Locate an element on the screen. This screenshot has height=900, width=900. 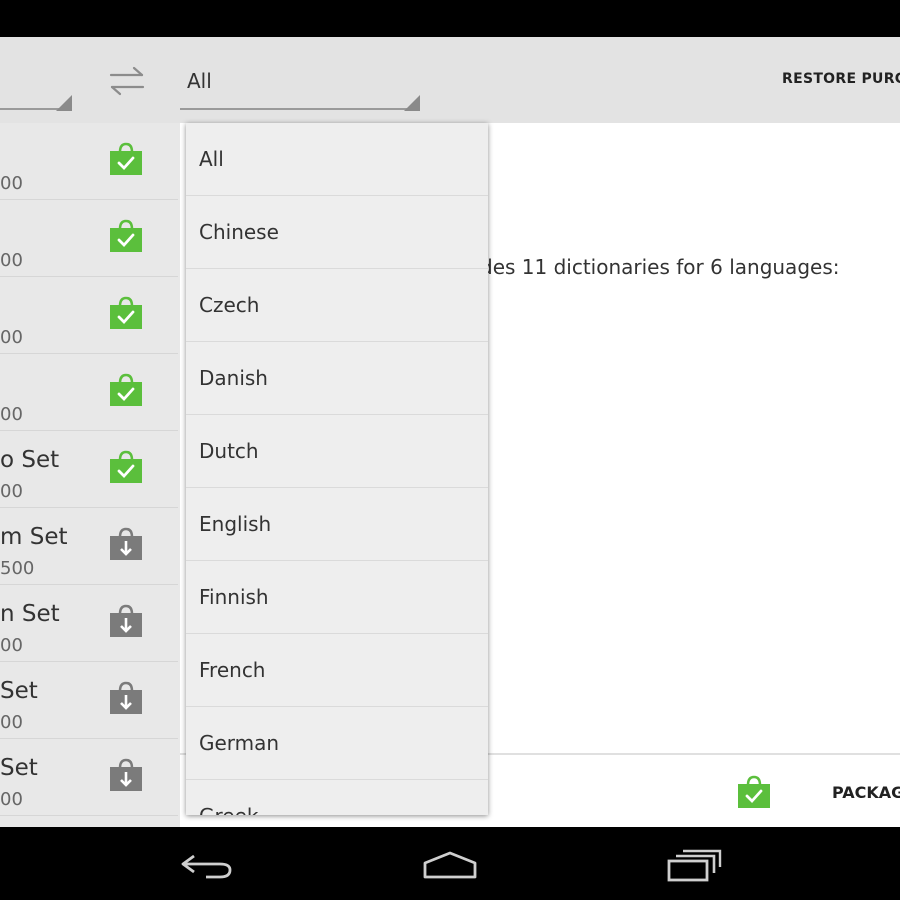
list-item: o Set 00 is located at coordinates (89, 469).